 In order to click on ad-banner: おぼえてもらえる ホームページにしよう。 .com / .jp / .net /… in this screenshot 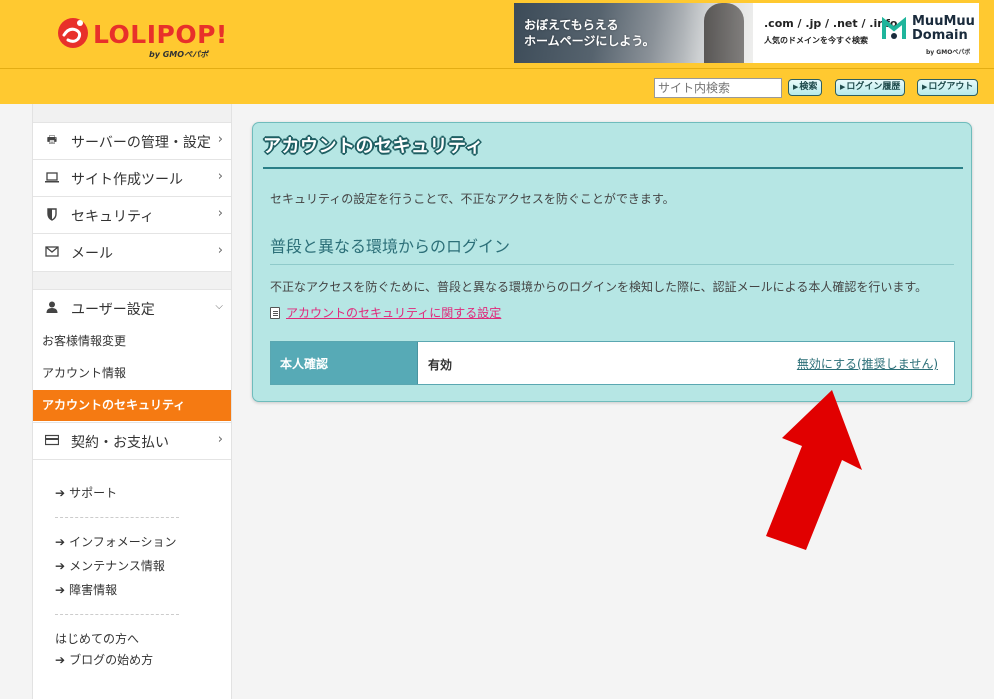, I will do `click(746, 33)`.